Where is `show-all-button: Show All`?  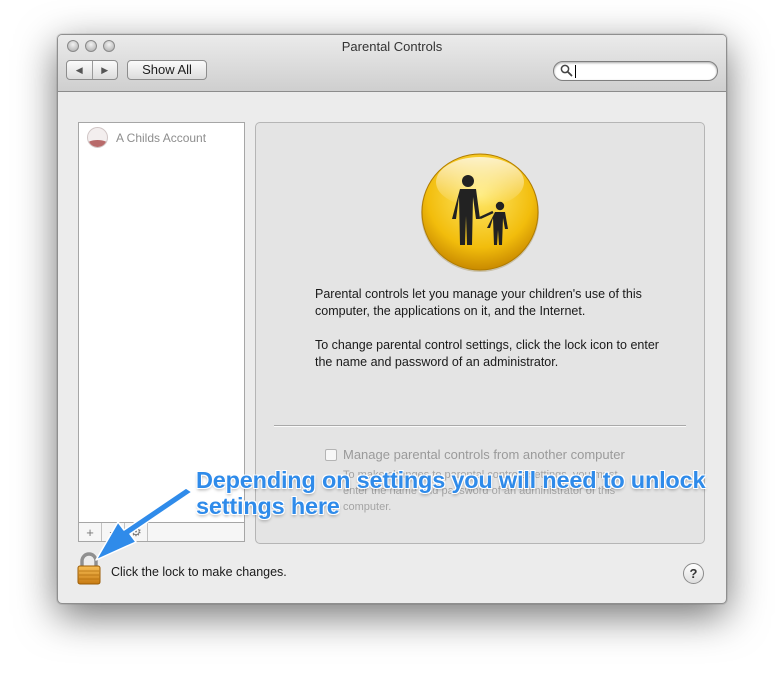
show-all-button: Show All is located at coordinates (167, 70).